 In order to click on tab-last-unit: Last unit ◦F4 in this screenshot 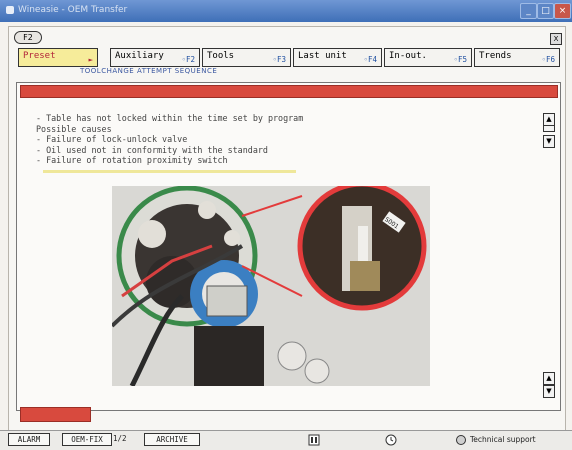, I will do `click(337, 57)`.